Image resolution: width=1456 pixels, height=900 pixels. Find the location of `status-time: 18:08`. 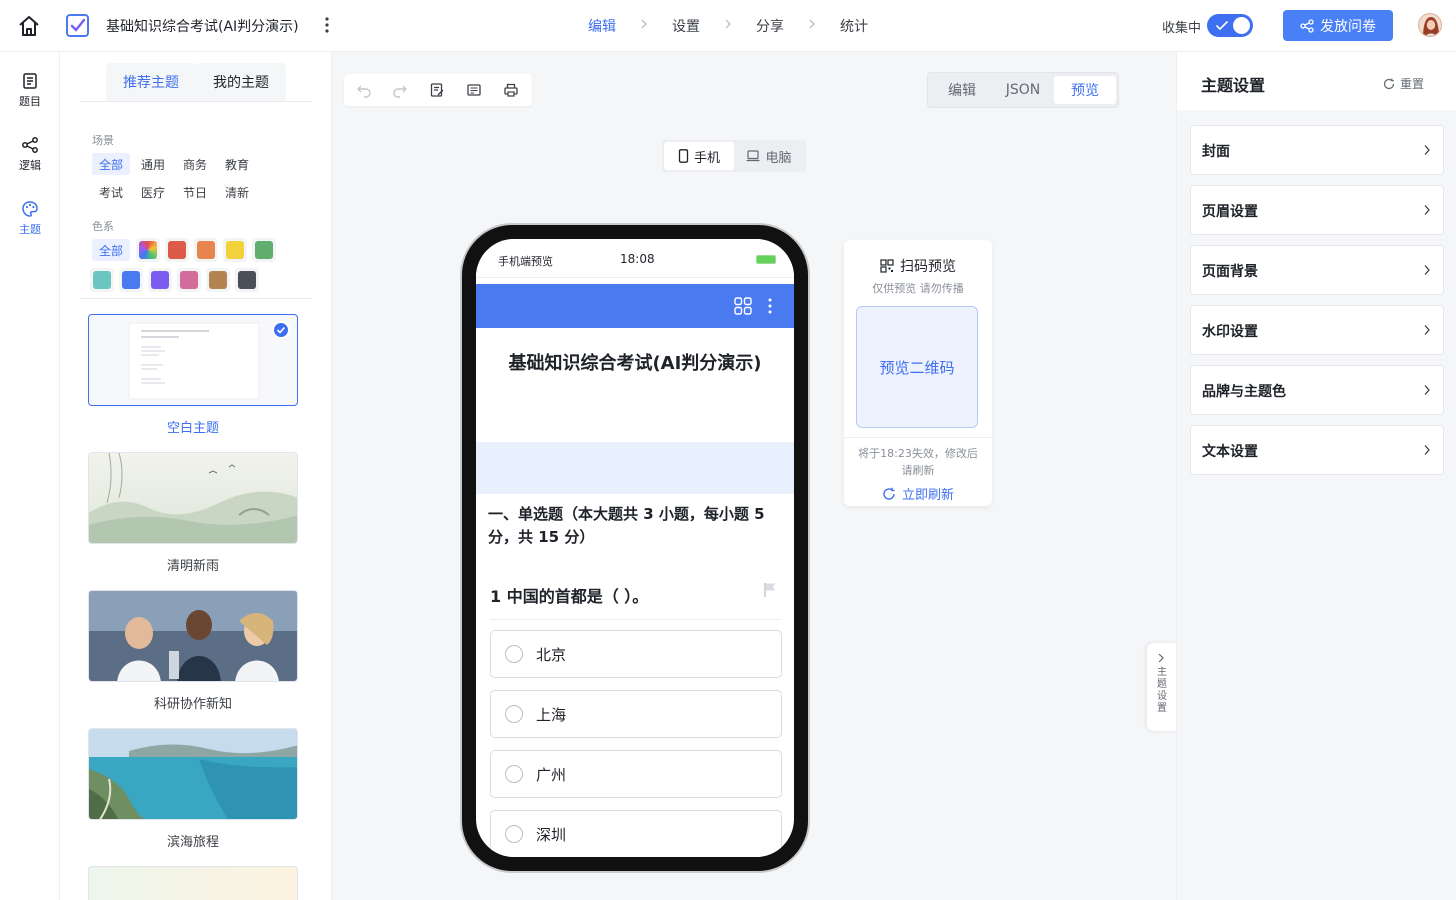

status-time: 18:08 is located at coordinates (637, 259).